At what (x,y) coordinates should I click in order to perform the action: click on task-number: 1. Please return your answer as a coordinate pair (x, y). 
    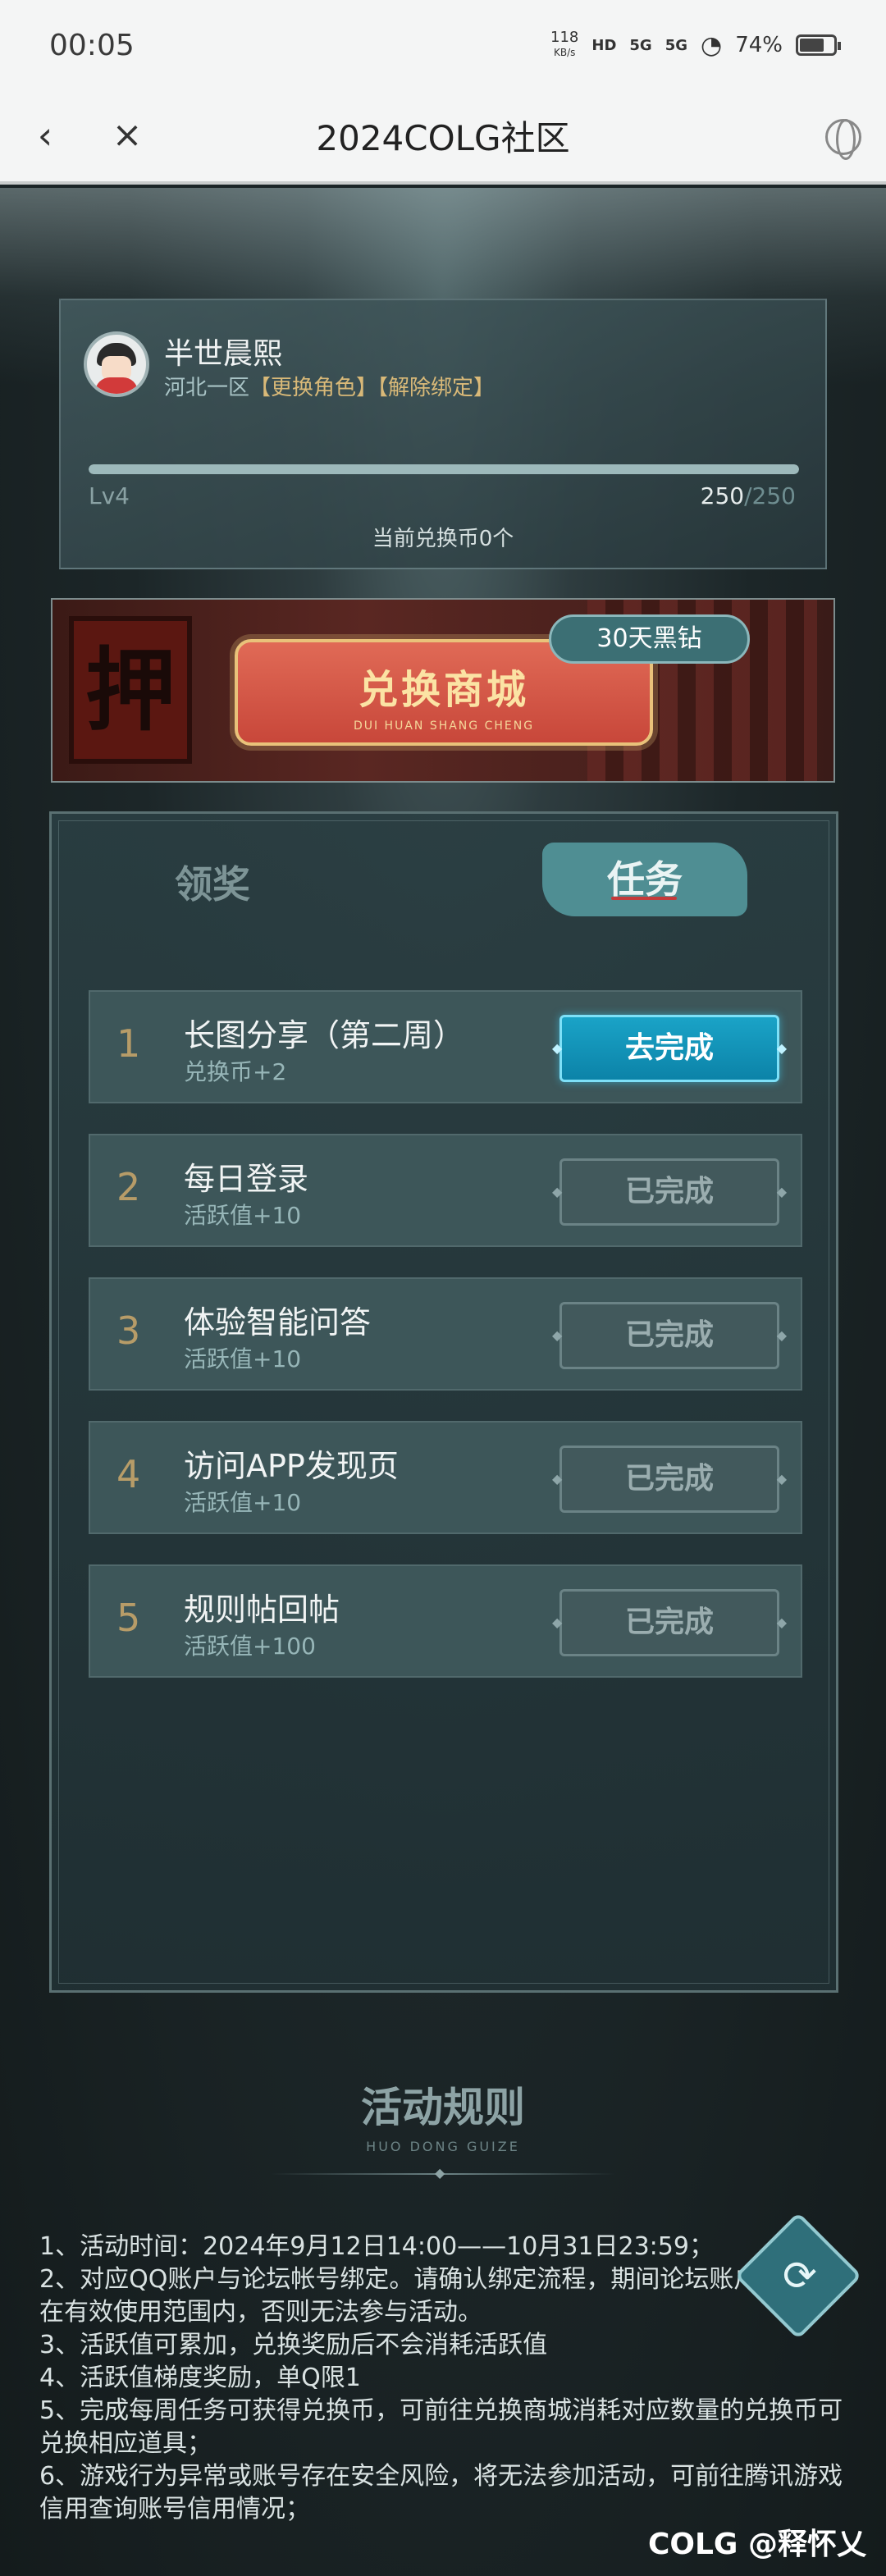
    Looking at the image, I should click on (129, 1043).